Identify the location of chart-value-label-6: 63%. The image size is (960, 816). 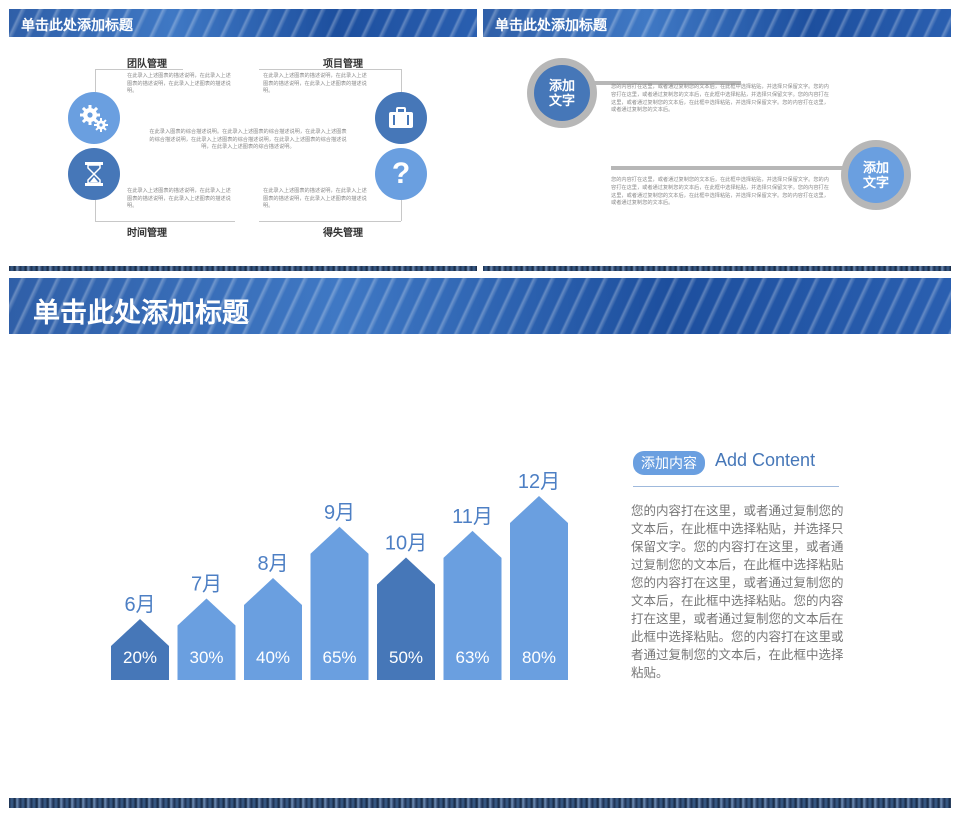
(472, 657).